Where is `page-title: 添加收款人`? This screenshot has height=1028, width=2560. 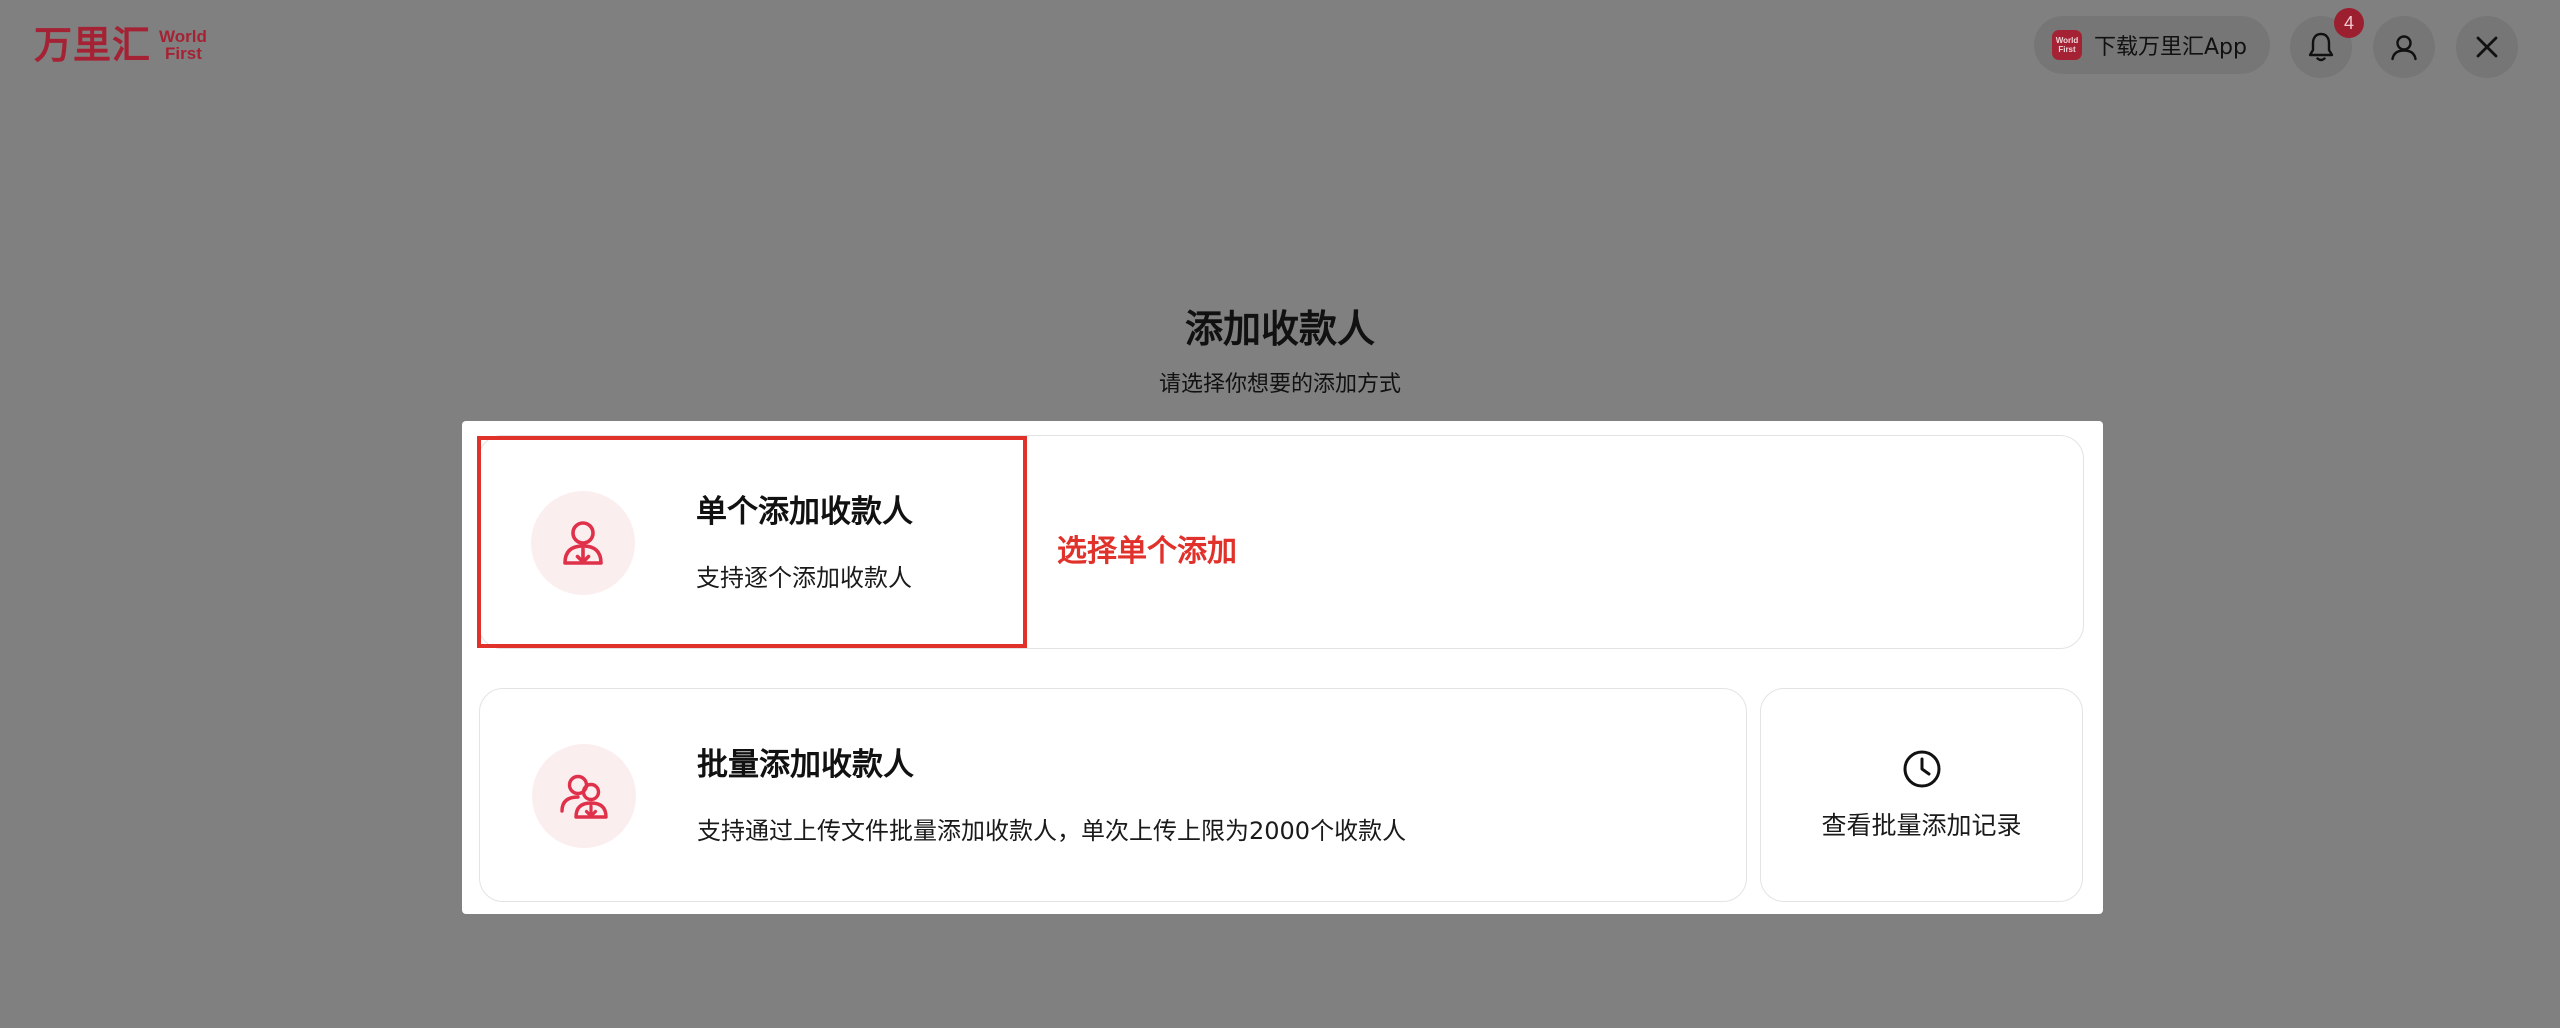 page-title: 添加收款人 is located at coordinates (1279, 329).